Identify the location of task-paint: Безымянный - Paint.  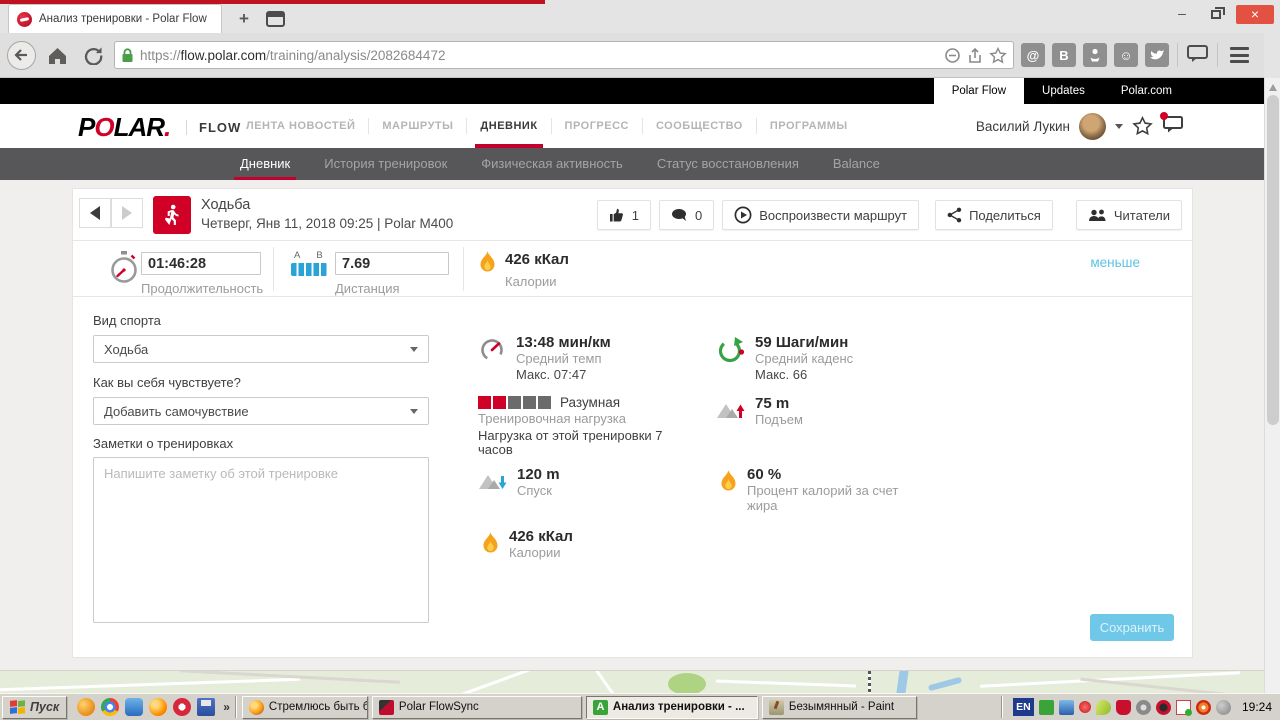
(839, 707).